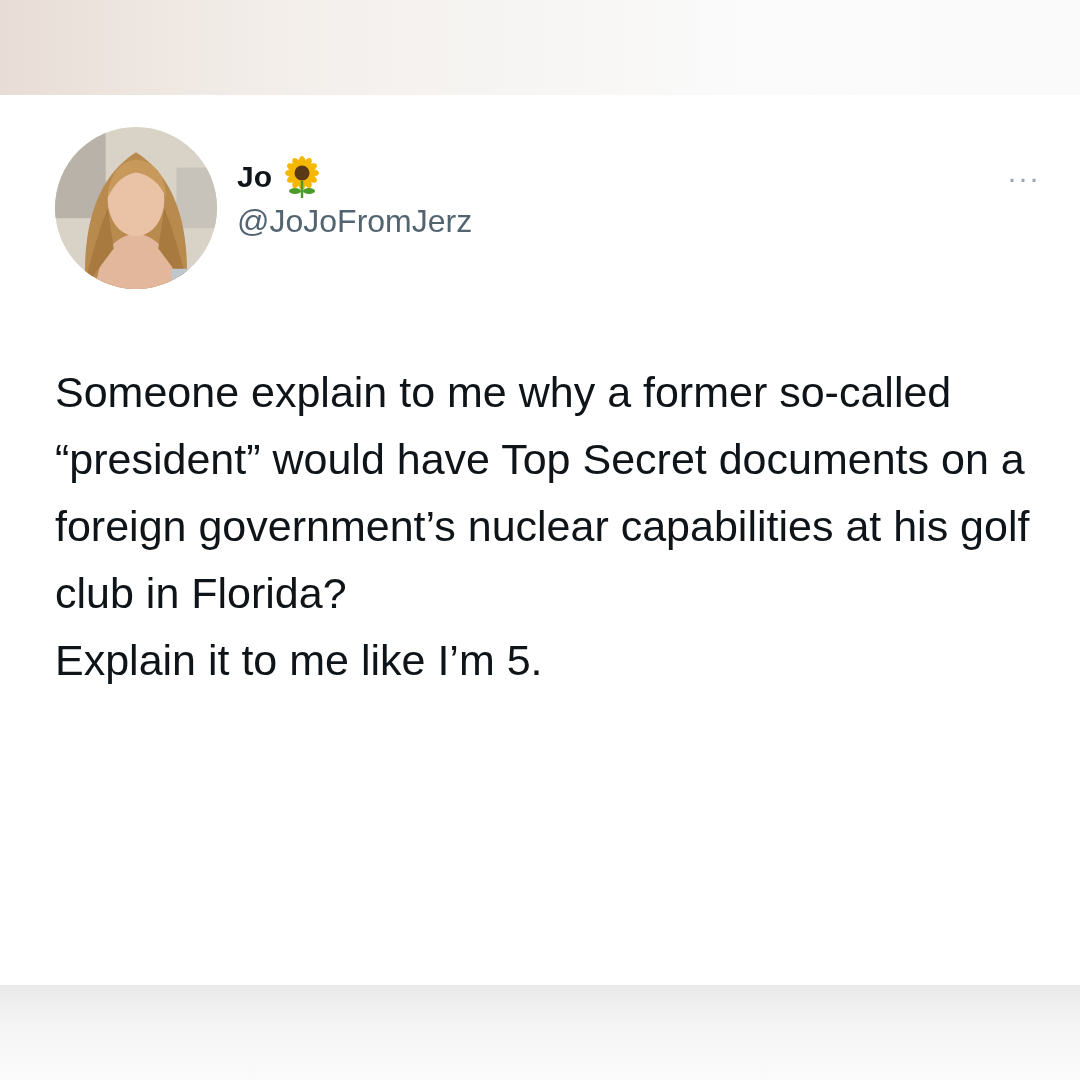 This screenshot has width=1080, height=1080. What do you see at coordinates (302, 177) in the screenshot?
I see `sunflower-icon` at bounding box center [302, 177].